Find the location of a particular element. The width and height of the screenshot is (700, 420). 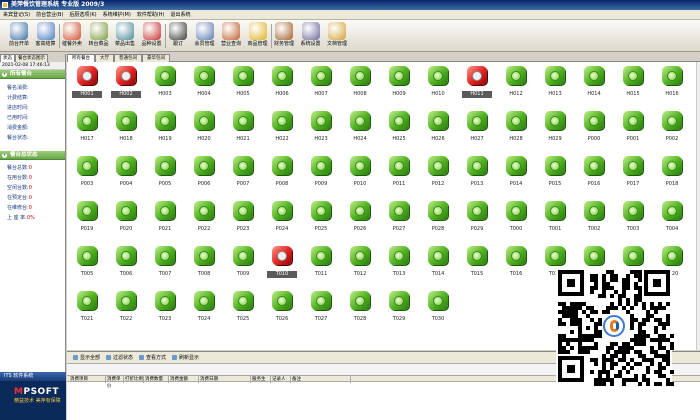

tab-status: 状态 is located at coordinates (7, 58).